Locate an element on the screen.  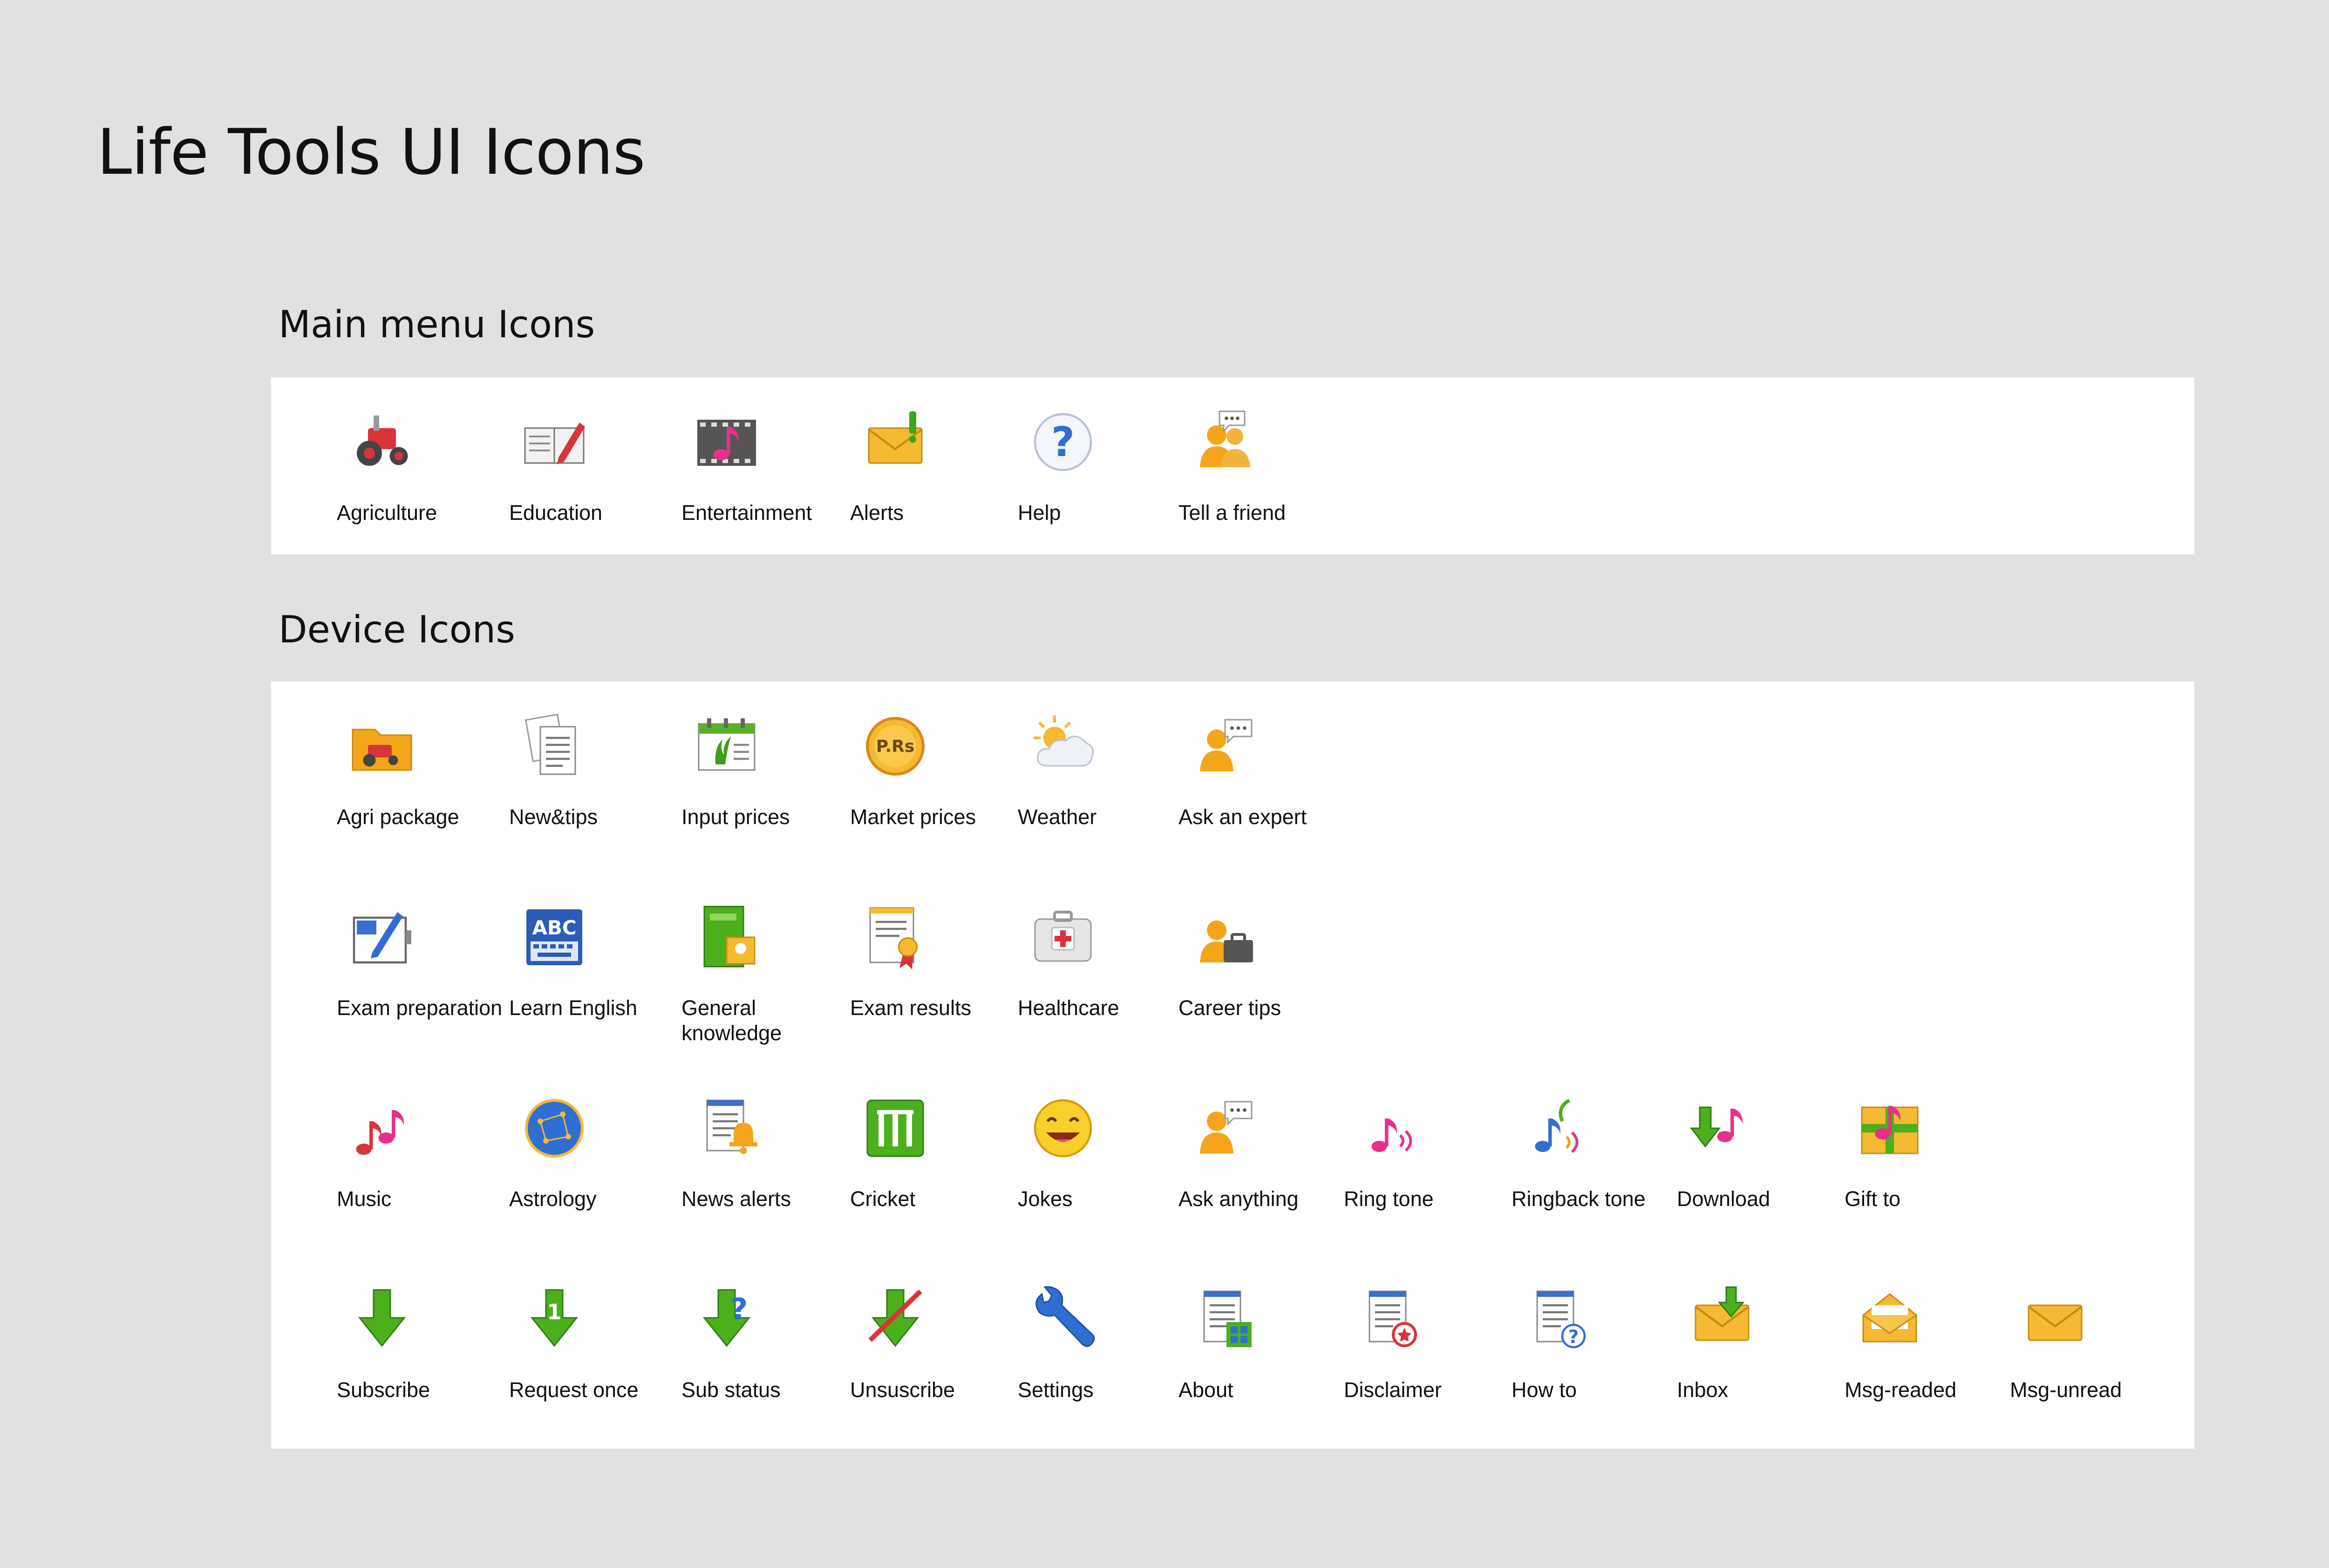
icon-tile-healthcare: Healthcare is located at coordinates (1093, 997).